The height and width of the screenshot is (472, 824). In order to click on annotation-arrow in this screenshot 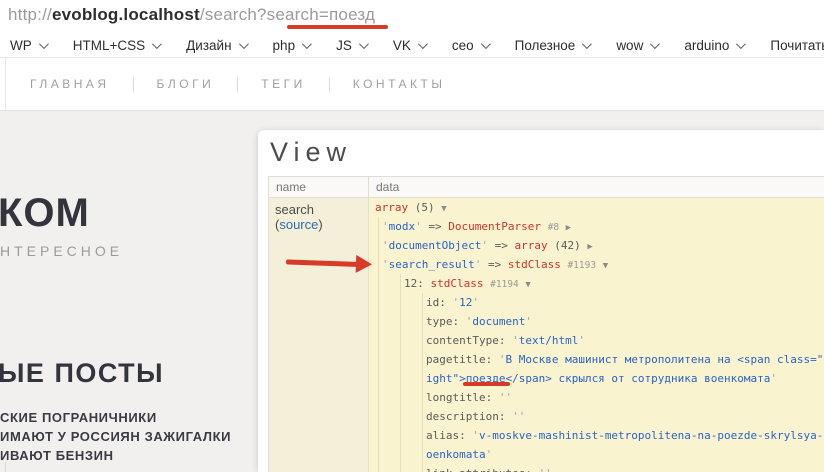, I will do `click(331, 263)`.